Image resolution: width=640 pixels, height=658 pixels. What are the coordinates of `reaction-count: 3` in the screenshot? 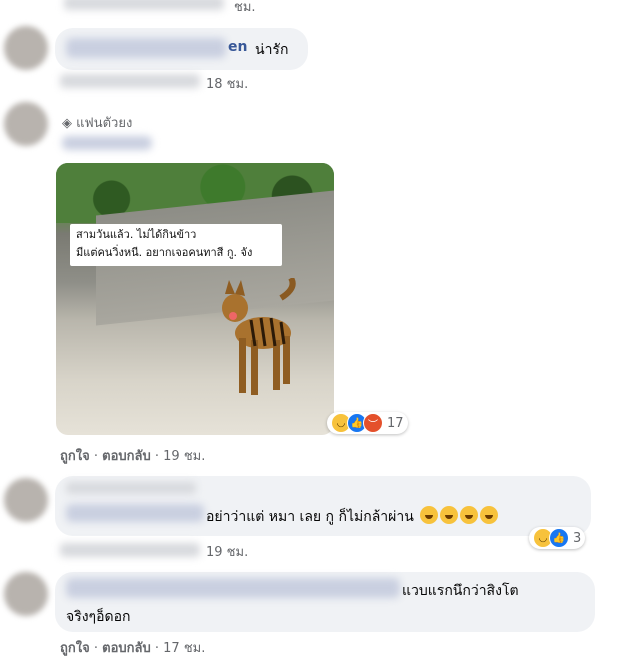 It's located at (577, 538).